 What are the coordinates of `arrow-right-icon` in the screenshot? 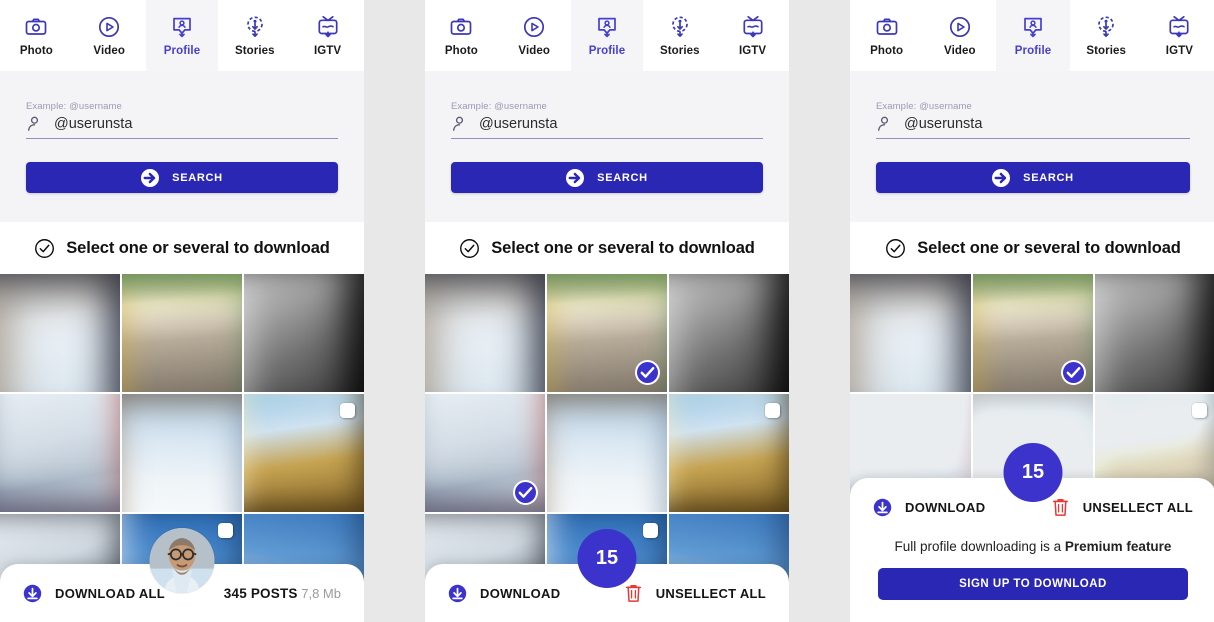 It's located at (150, 177).